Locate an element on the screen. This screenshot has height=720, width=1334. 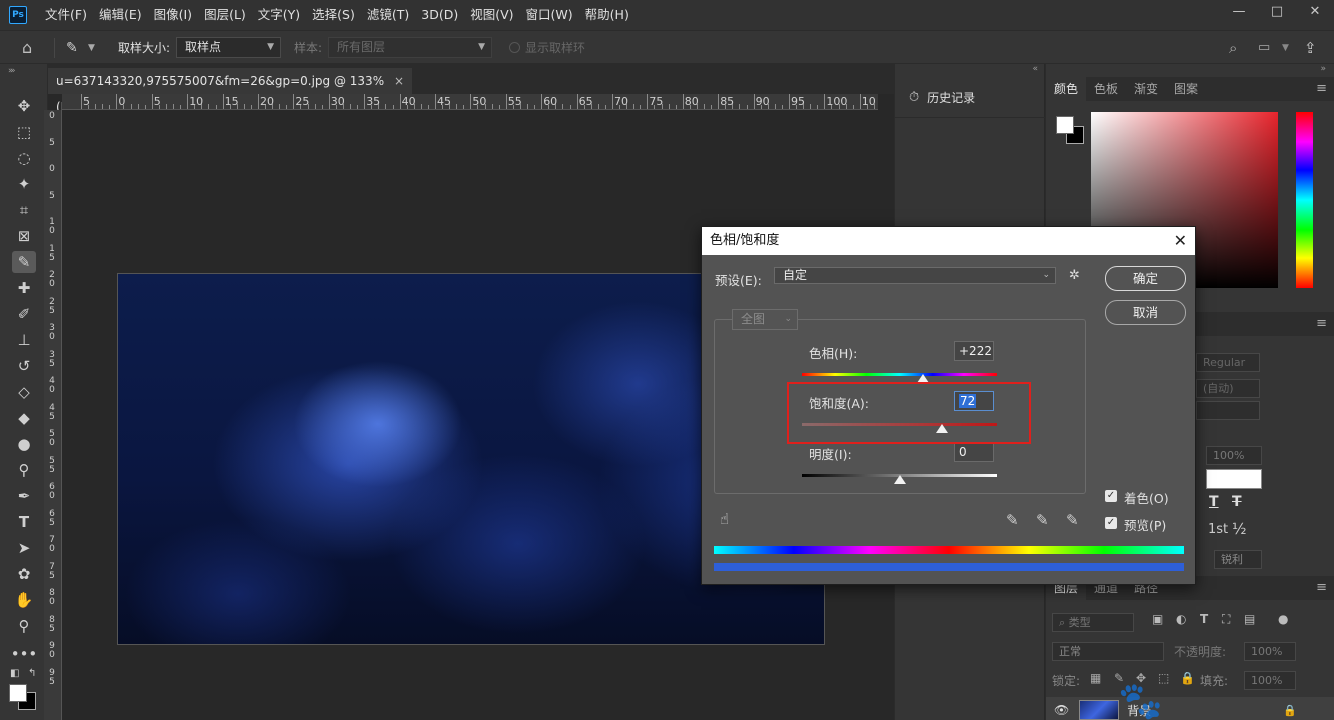
color-panel-swatches is located at coordinates (1070, 130).